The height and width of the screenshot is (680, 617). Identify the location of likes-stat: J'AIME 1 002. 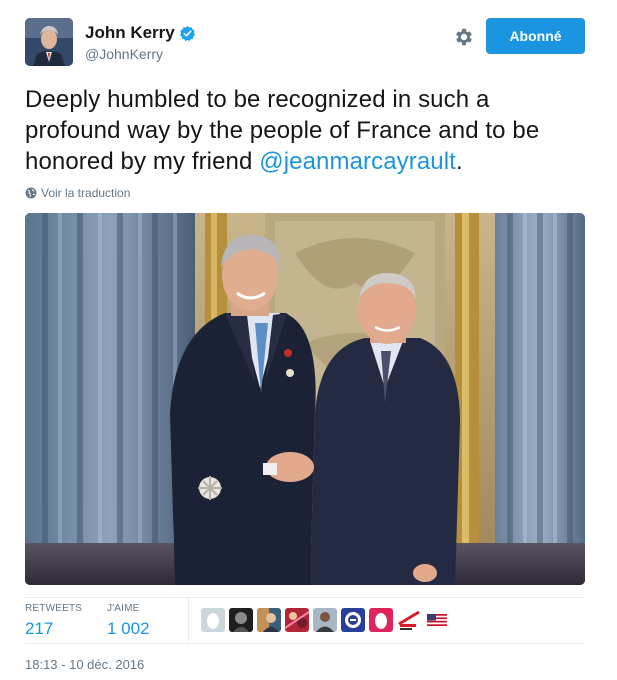
(128, 621).